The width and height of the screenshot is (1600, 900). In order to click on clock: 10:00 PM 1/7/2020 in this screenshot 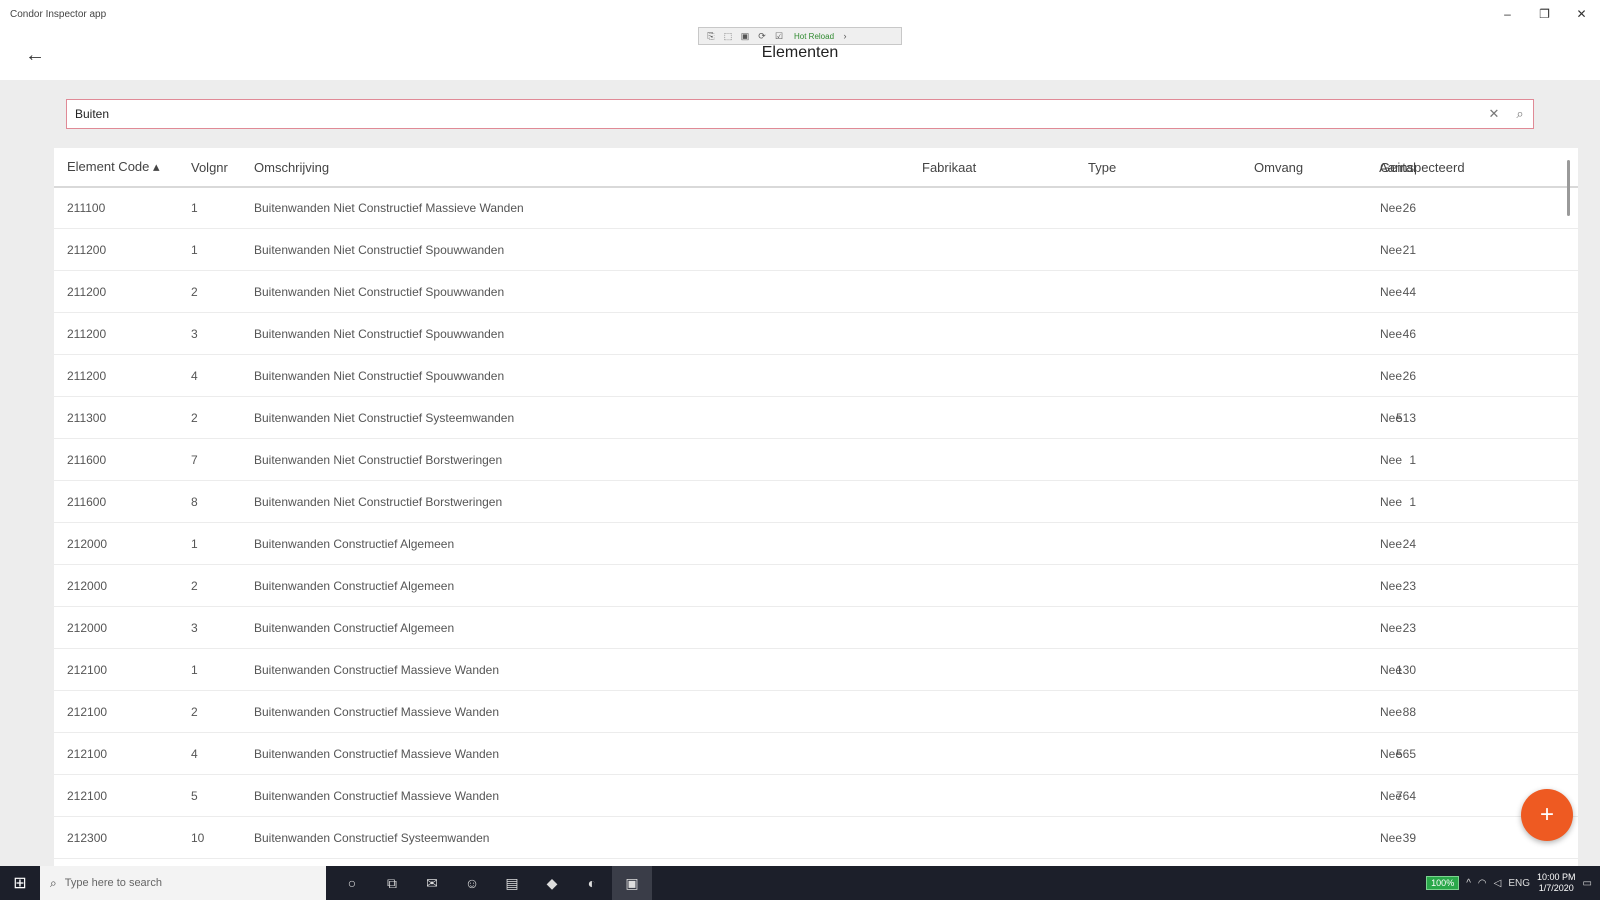, I will do `click(1556, 883)`.